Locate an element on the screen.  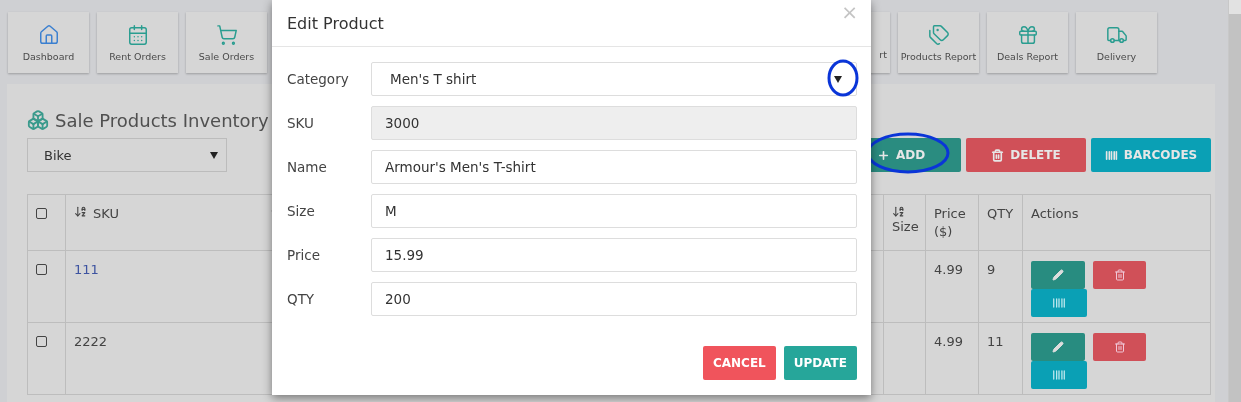
panel-title: Sale Products Inventory is located at coordinates (162, 120).